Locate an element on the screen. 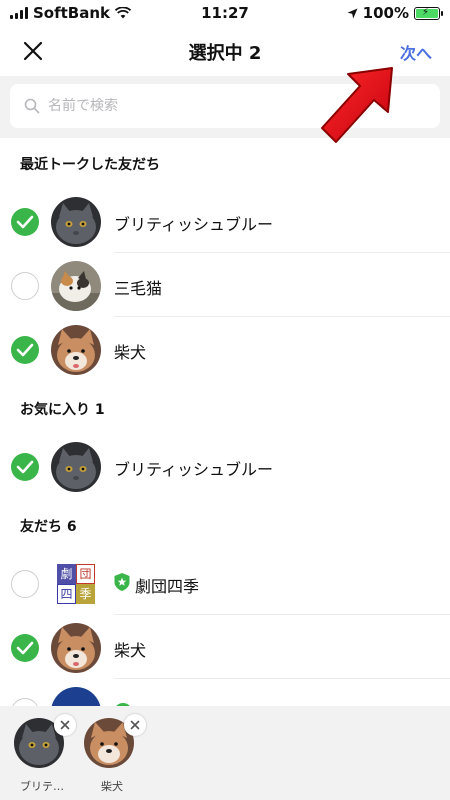 Image resolution: width=450 pixels, height=800 pixels. section-header-friends: 友だち 6 is located at coordinates (48, 527).